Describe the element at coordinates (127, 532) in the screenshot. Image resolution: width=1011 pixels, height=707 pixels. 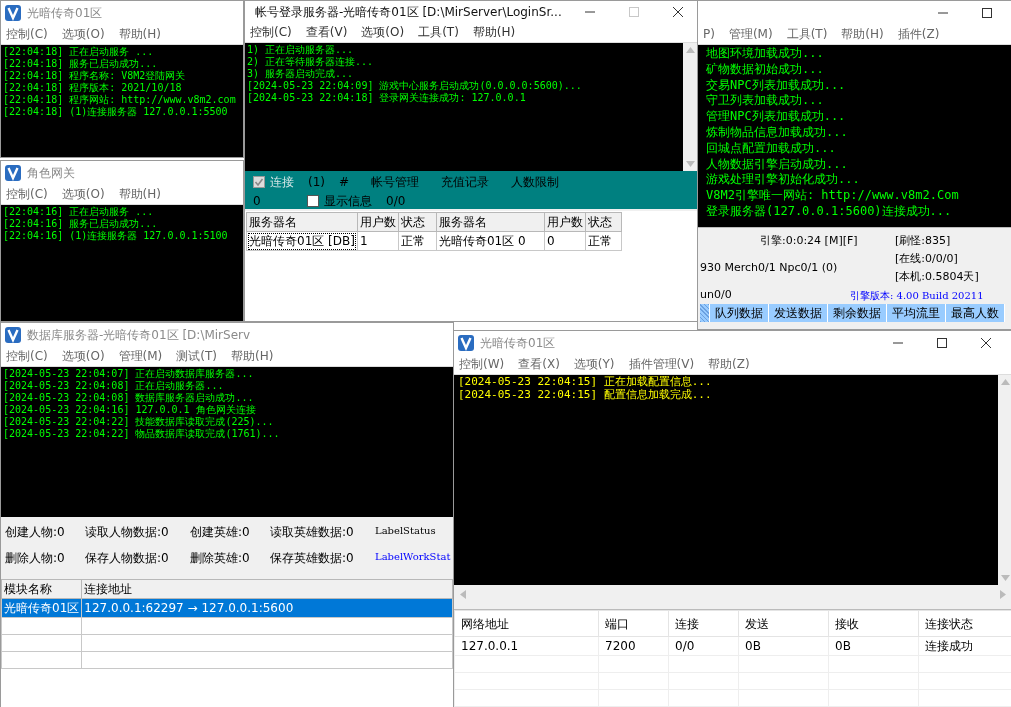
I see `stat-label: 读取人物数据:0` at that location.